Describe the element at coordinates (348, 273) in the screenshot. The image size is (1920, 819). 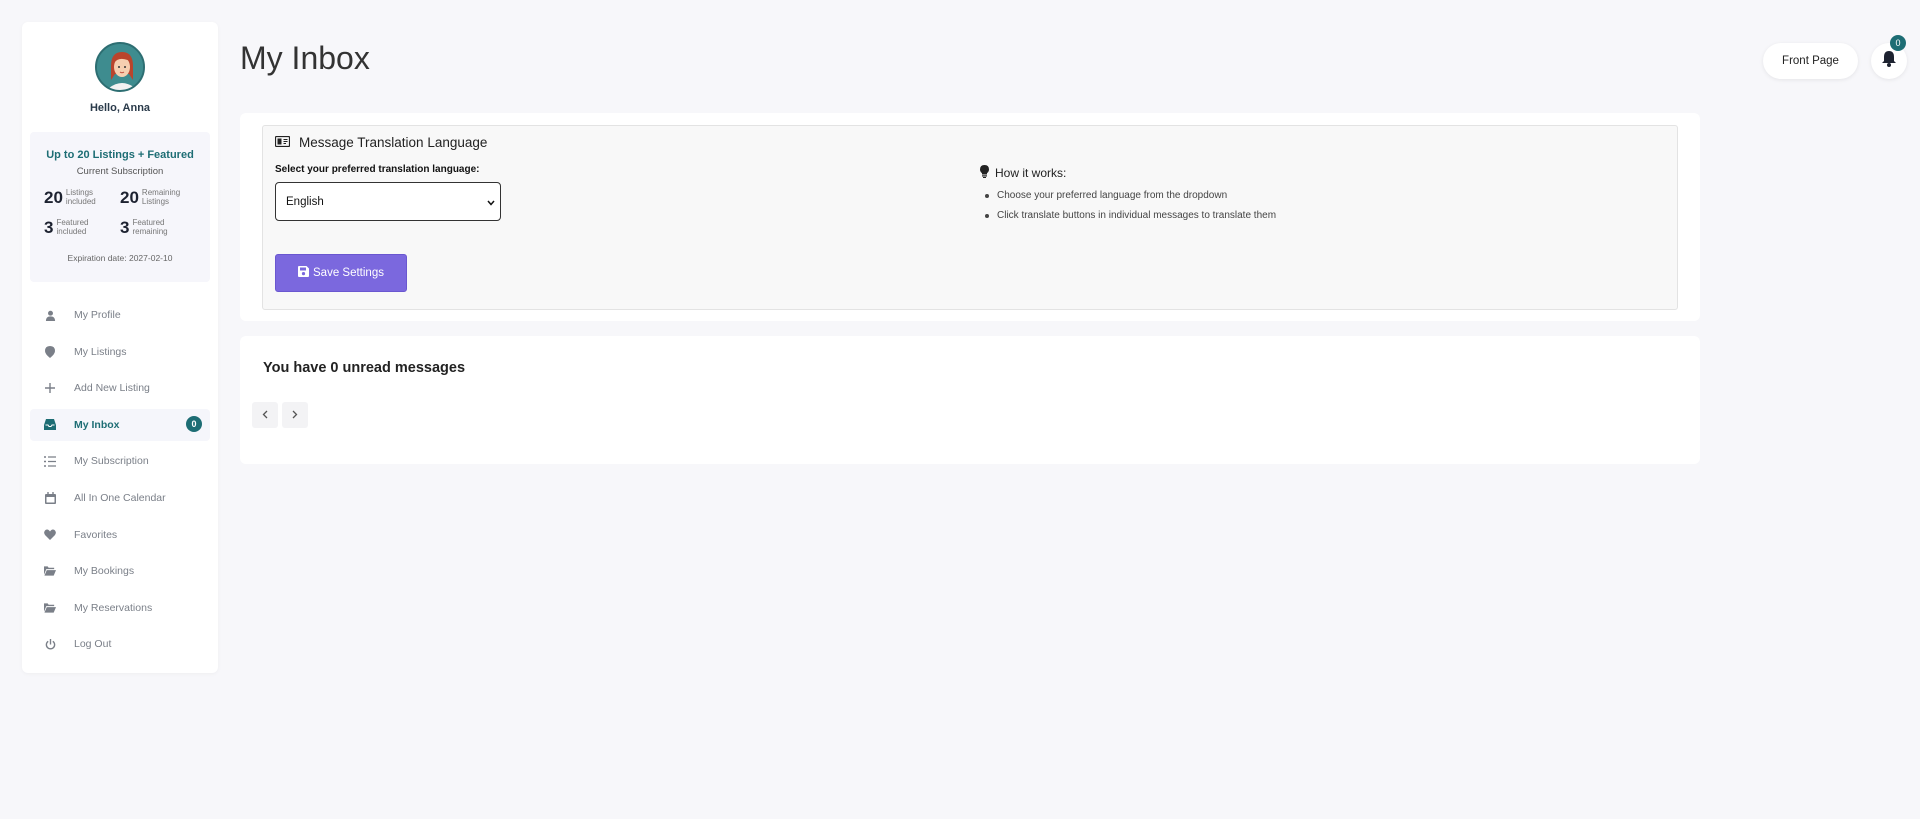
I see `save-settings-label: Save Settings` at that location.